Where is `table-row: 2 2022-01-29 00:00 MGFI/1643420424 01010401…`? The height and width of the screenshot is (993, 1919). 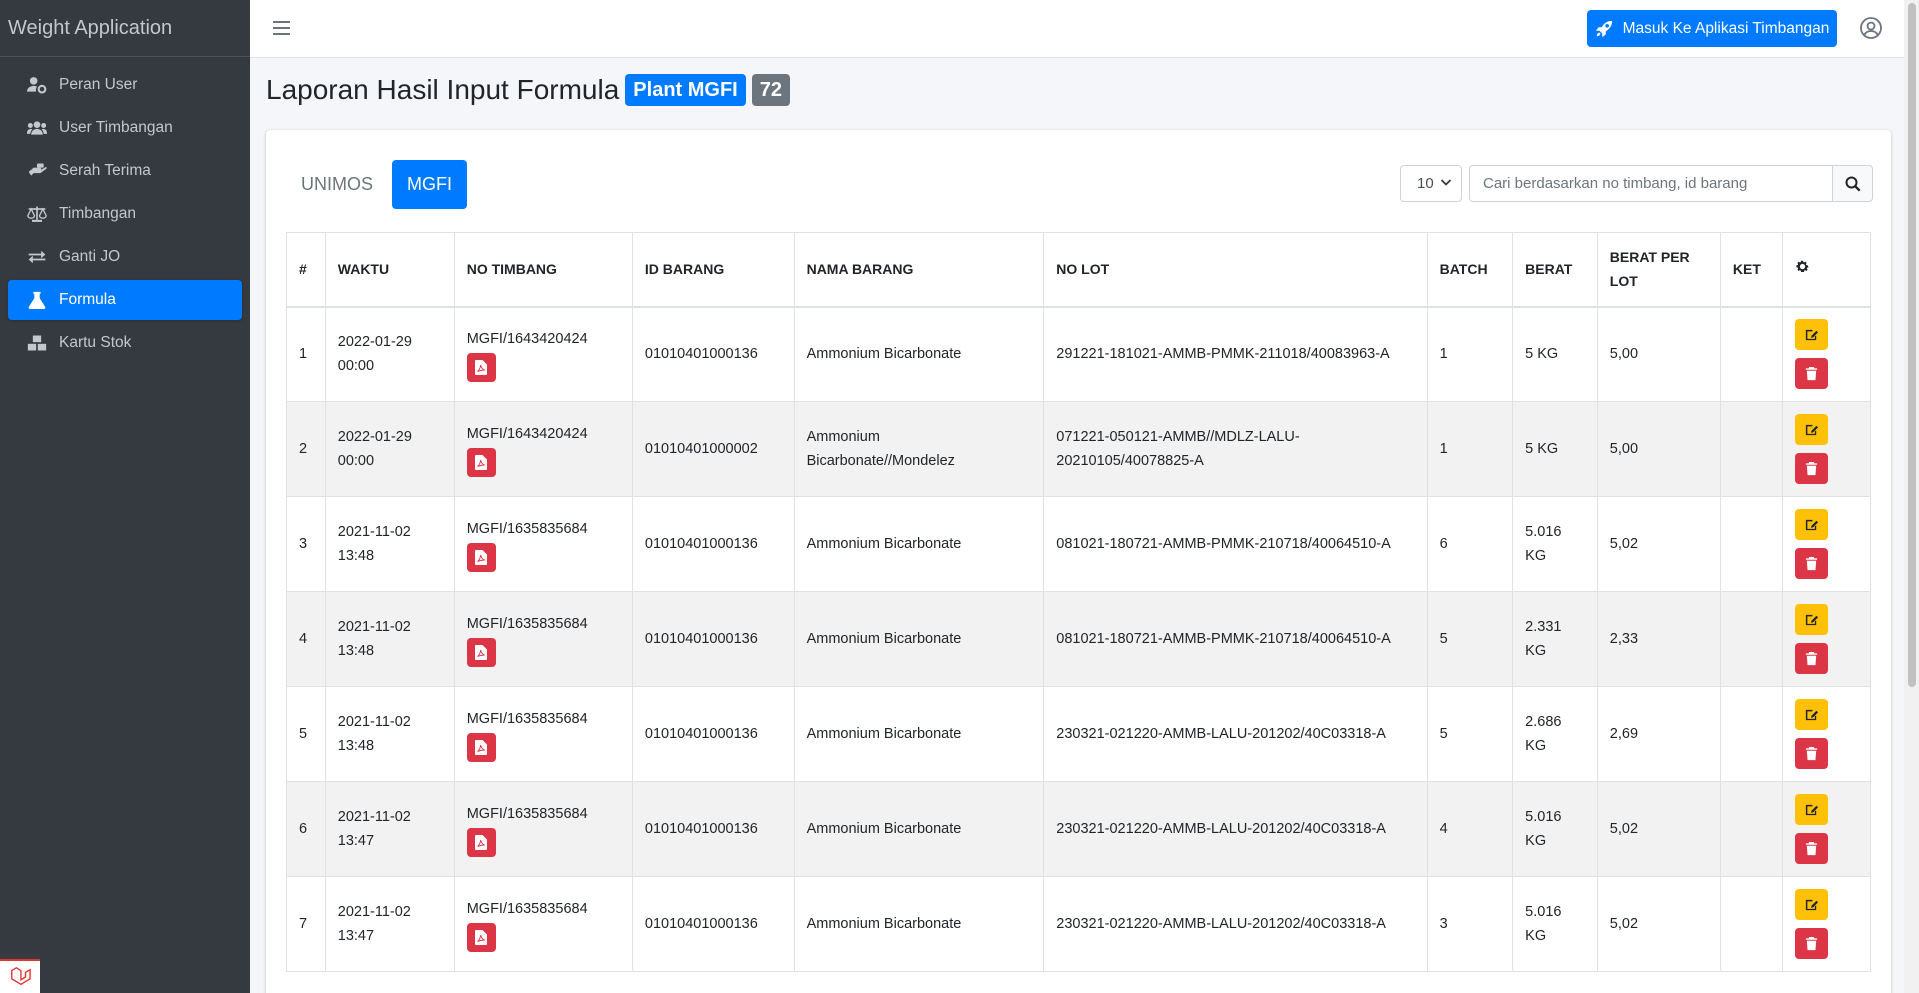 table-row: 2 2022-01-29 00:00 MGFI/1643420424 01010401… is located at coordinates (1078, 449).